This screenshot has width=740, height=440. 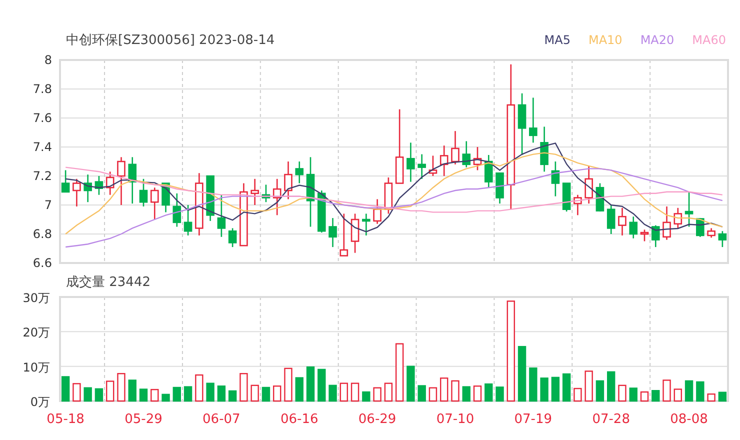 I want to click on legend-label: MA60, so click(x=709, y=40).